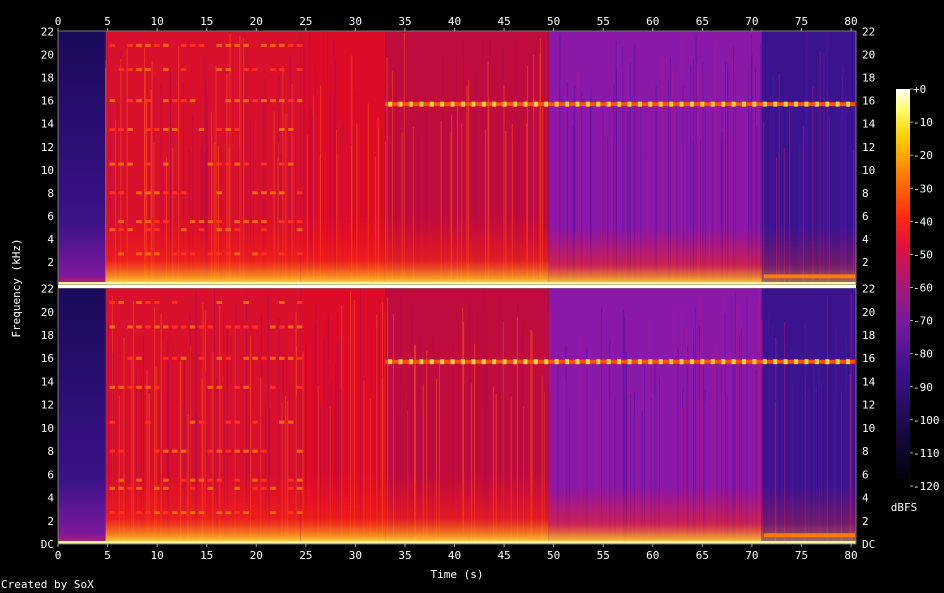 This screenshot has height=593, width=944. I want to click on x-tick-label-bottom: 75, so click(801, 555).